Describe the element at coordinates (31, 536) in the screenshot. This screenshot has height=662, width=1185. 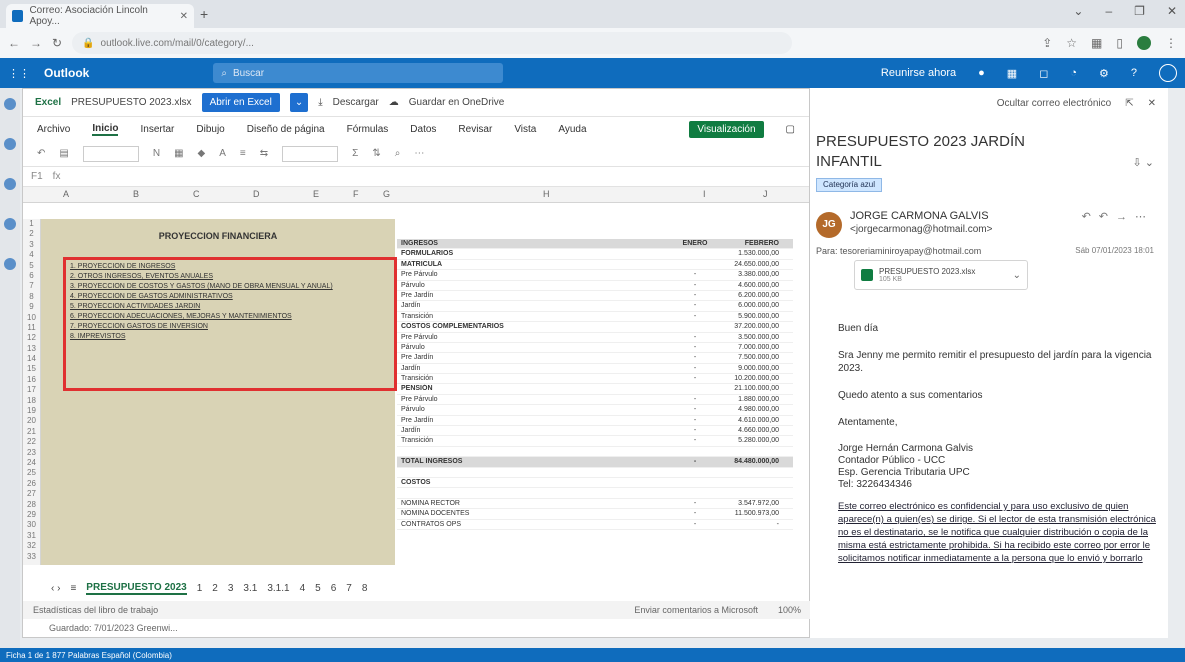
I see `row-number: 31` at that location.